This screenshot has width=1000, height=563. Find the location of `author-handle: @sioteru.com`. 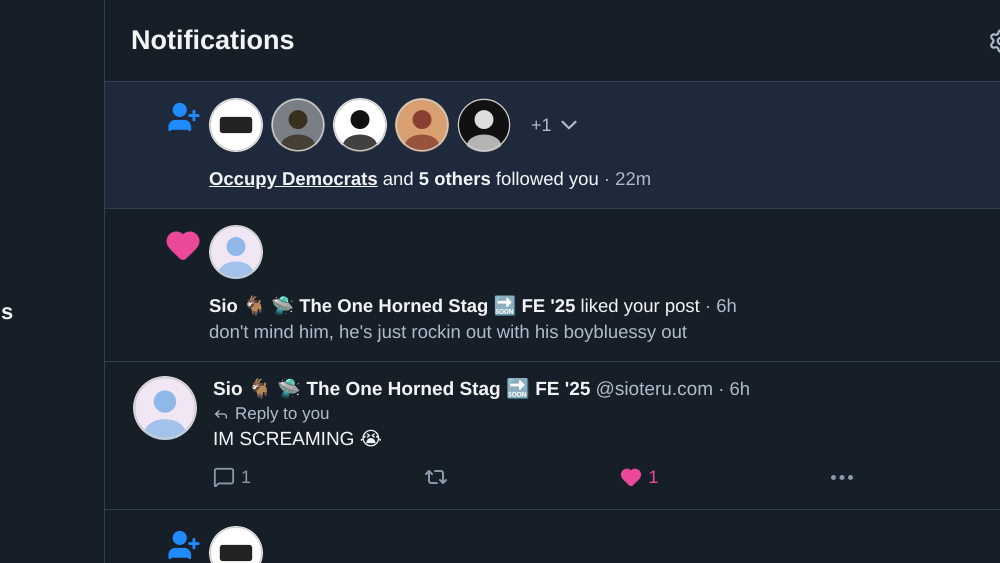

author-handle: @sioteru.com is located at coordinates (655, 389).